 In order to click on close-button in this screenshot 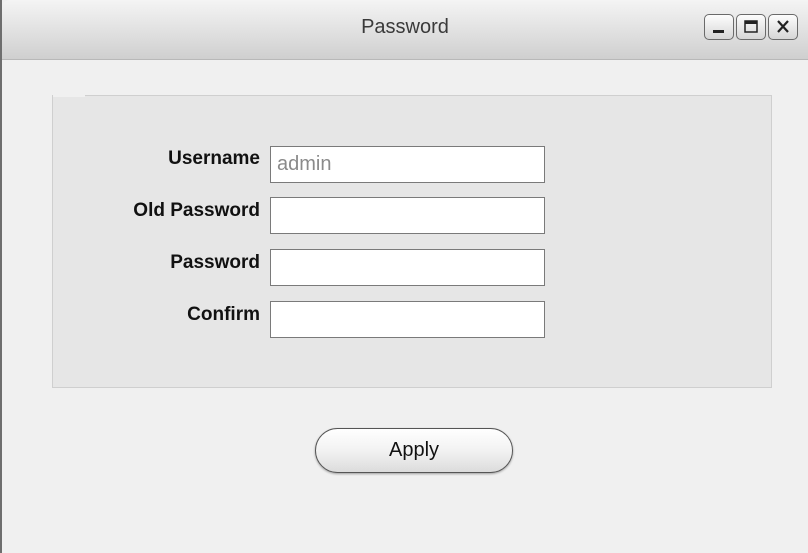, I will do `click(783, 27)`.